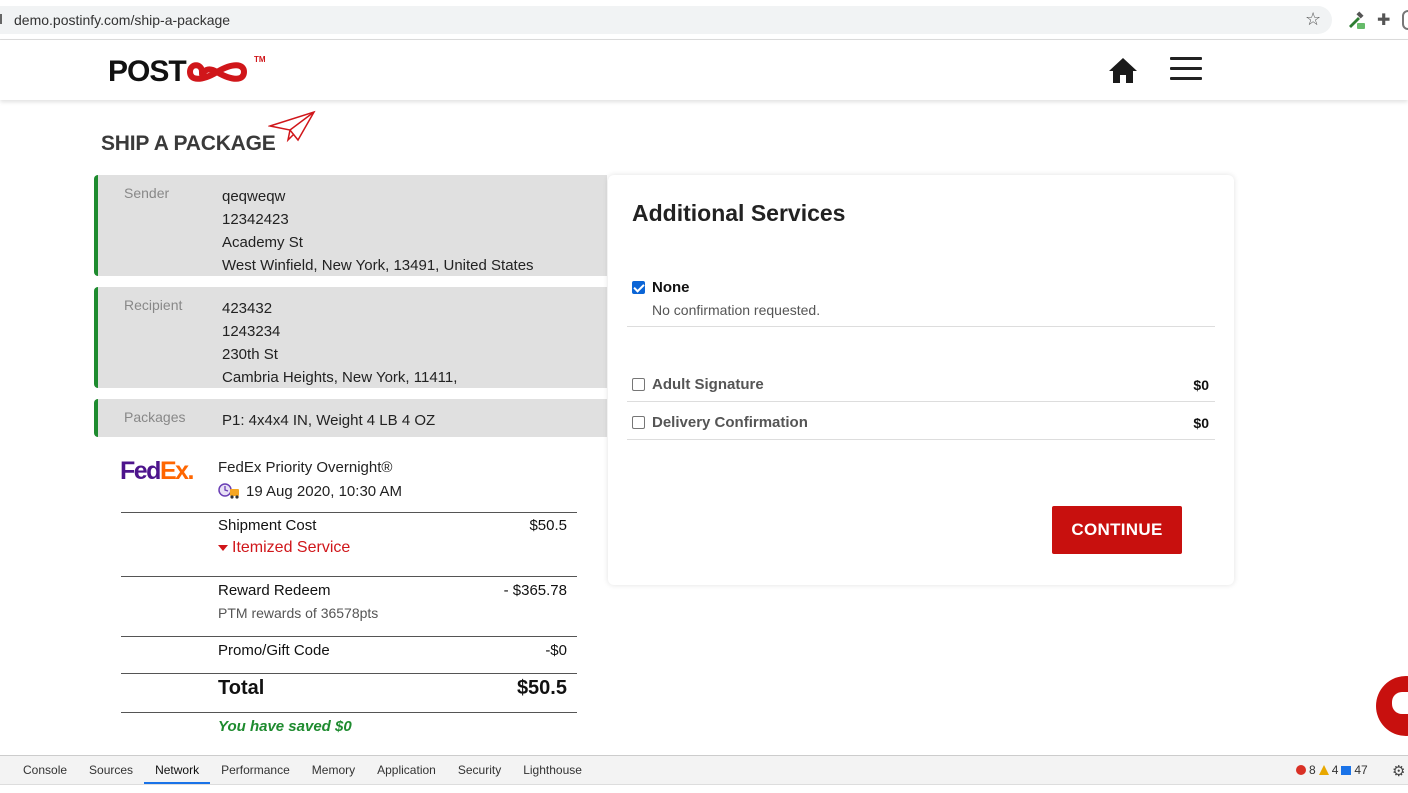 This screenshot has height=793, width=1408. What do you see at coordinates (177, 770) in the screenshot?
I see `devtools-tab-network: Network` at bounding box center [177, 770].